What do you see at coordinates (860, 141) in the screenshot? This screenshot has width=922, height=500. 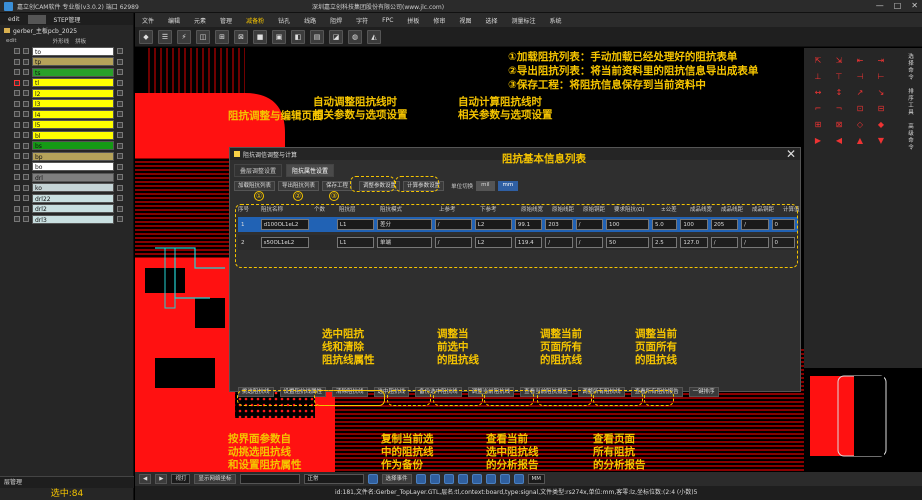 I see `right-tool-icon: ▲` at bounding box center [860, 141].